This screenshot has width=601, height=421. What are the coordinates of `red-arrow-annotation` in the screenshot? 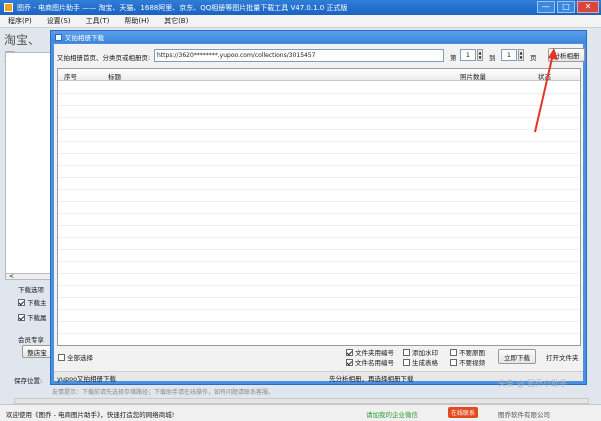 It's located at (546, 90).